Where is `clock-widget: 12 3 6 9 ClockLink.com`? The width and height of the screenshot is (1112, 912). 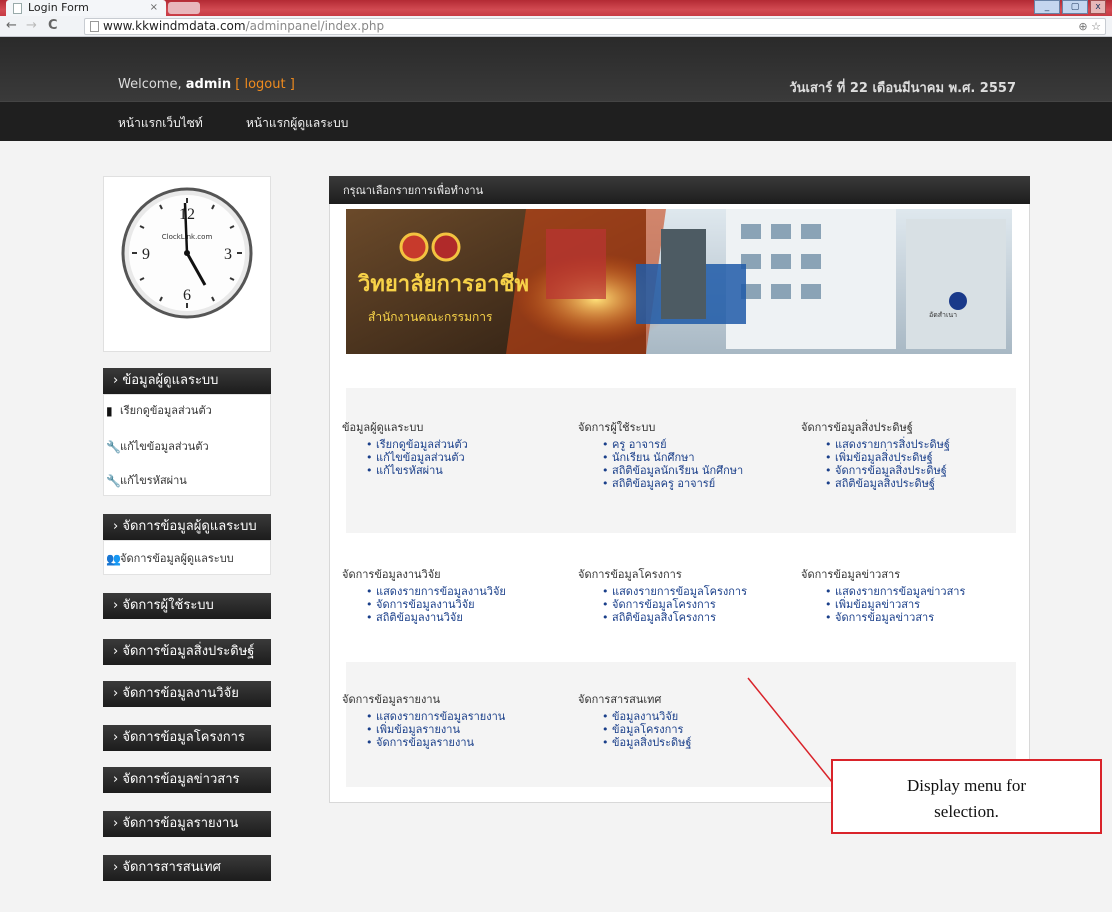 clock-widget: 12 3 6 9 ClockLink.com is located at coordinates (187, 264).